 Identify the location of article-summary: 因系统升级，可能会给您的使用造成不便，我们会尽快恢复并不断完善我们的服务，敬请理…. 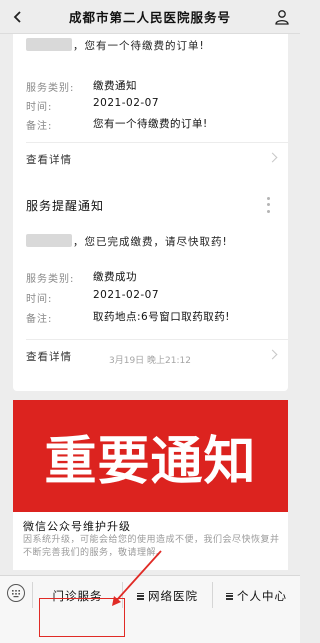
(151, 546).